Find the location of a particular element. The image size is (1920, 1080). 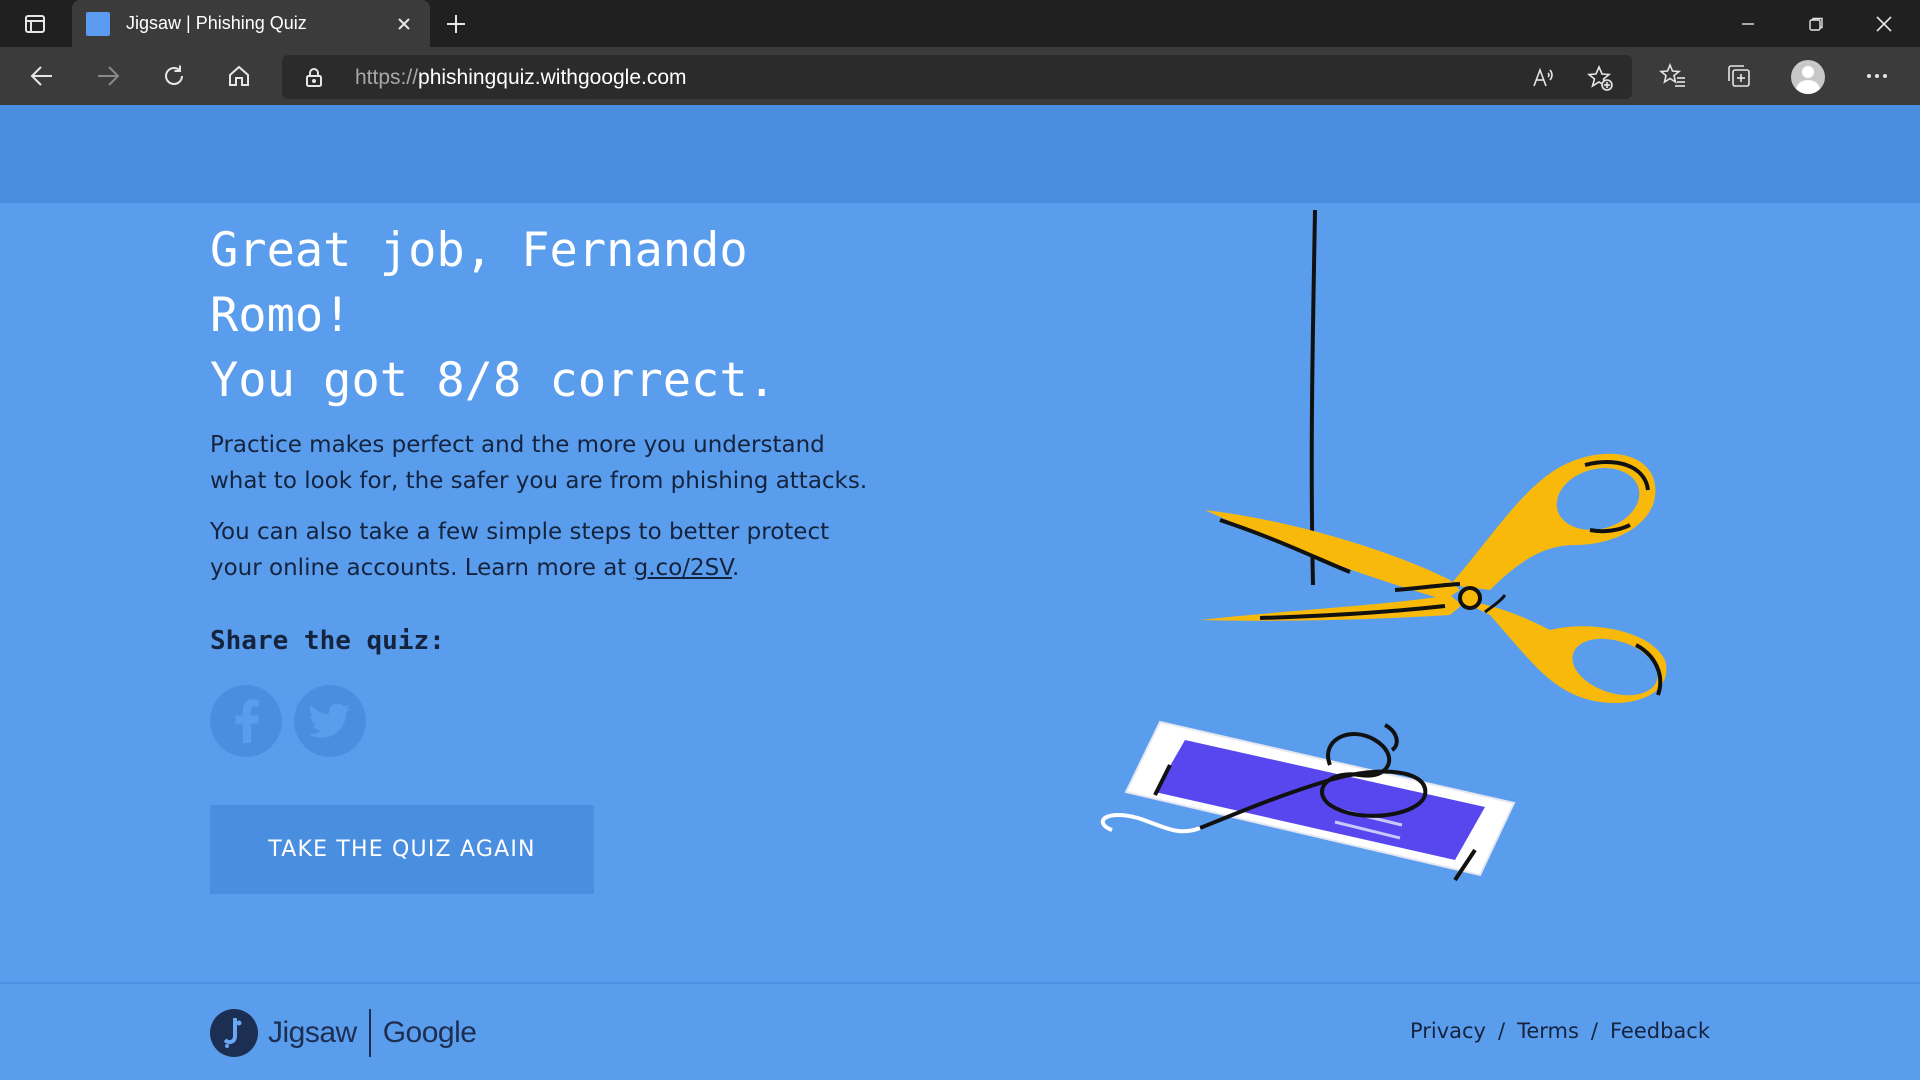

active-tab: Jigsaw | Phishing Quiz is located at coordinates (251, 23).